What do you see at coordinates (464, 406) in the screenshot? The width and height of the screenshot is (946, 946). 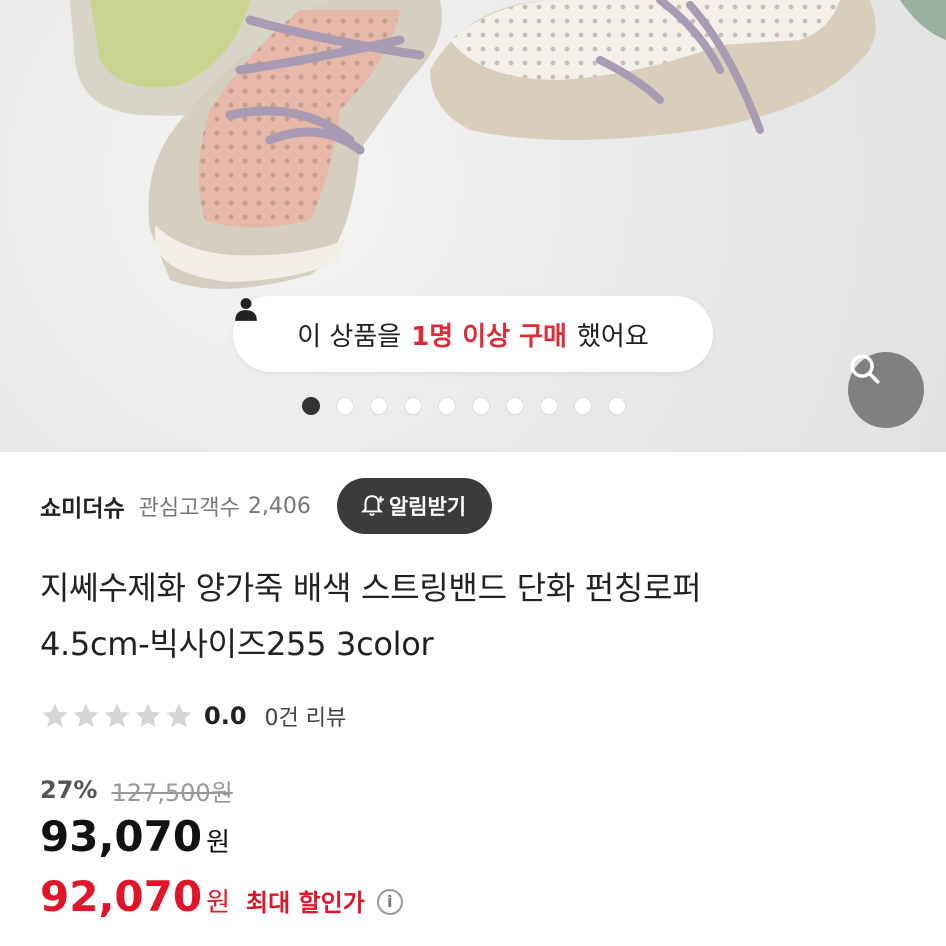 I see `carousel-indicator` at bounding box center [464, 406].